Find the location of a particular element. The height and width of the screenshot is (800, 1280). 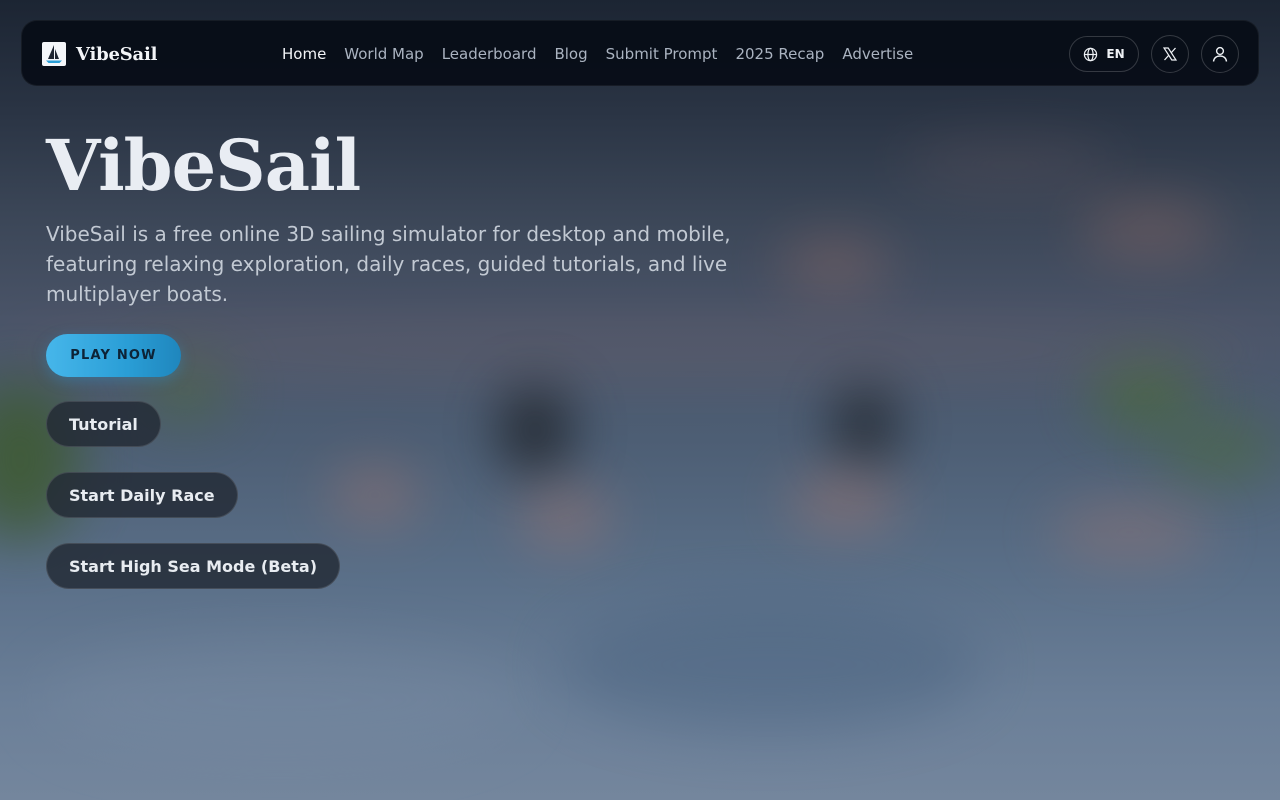

language-selector-button: EN is located at coordinates (1104, 54).